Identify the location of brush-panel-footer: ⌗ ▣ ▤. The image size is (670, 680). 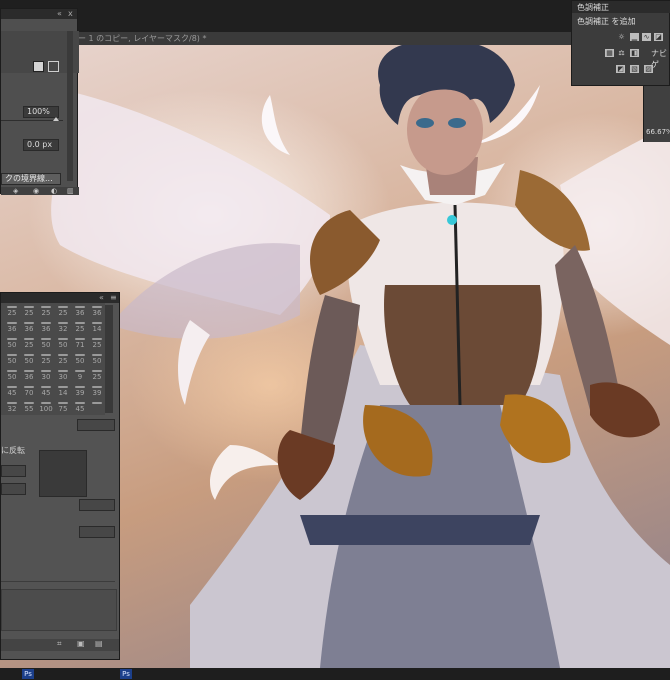
(60, 645).